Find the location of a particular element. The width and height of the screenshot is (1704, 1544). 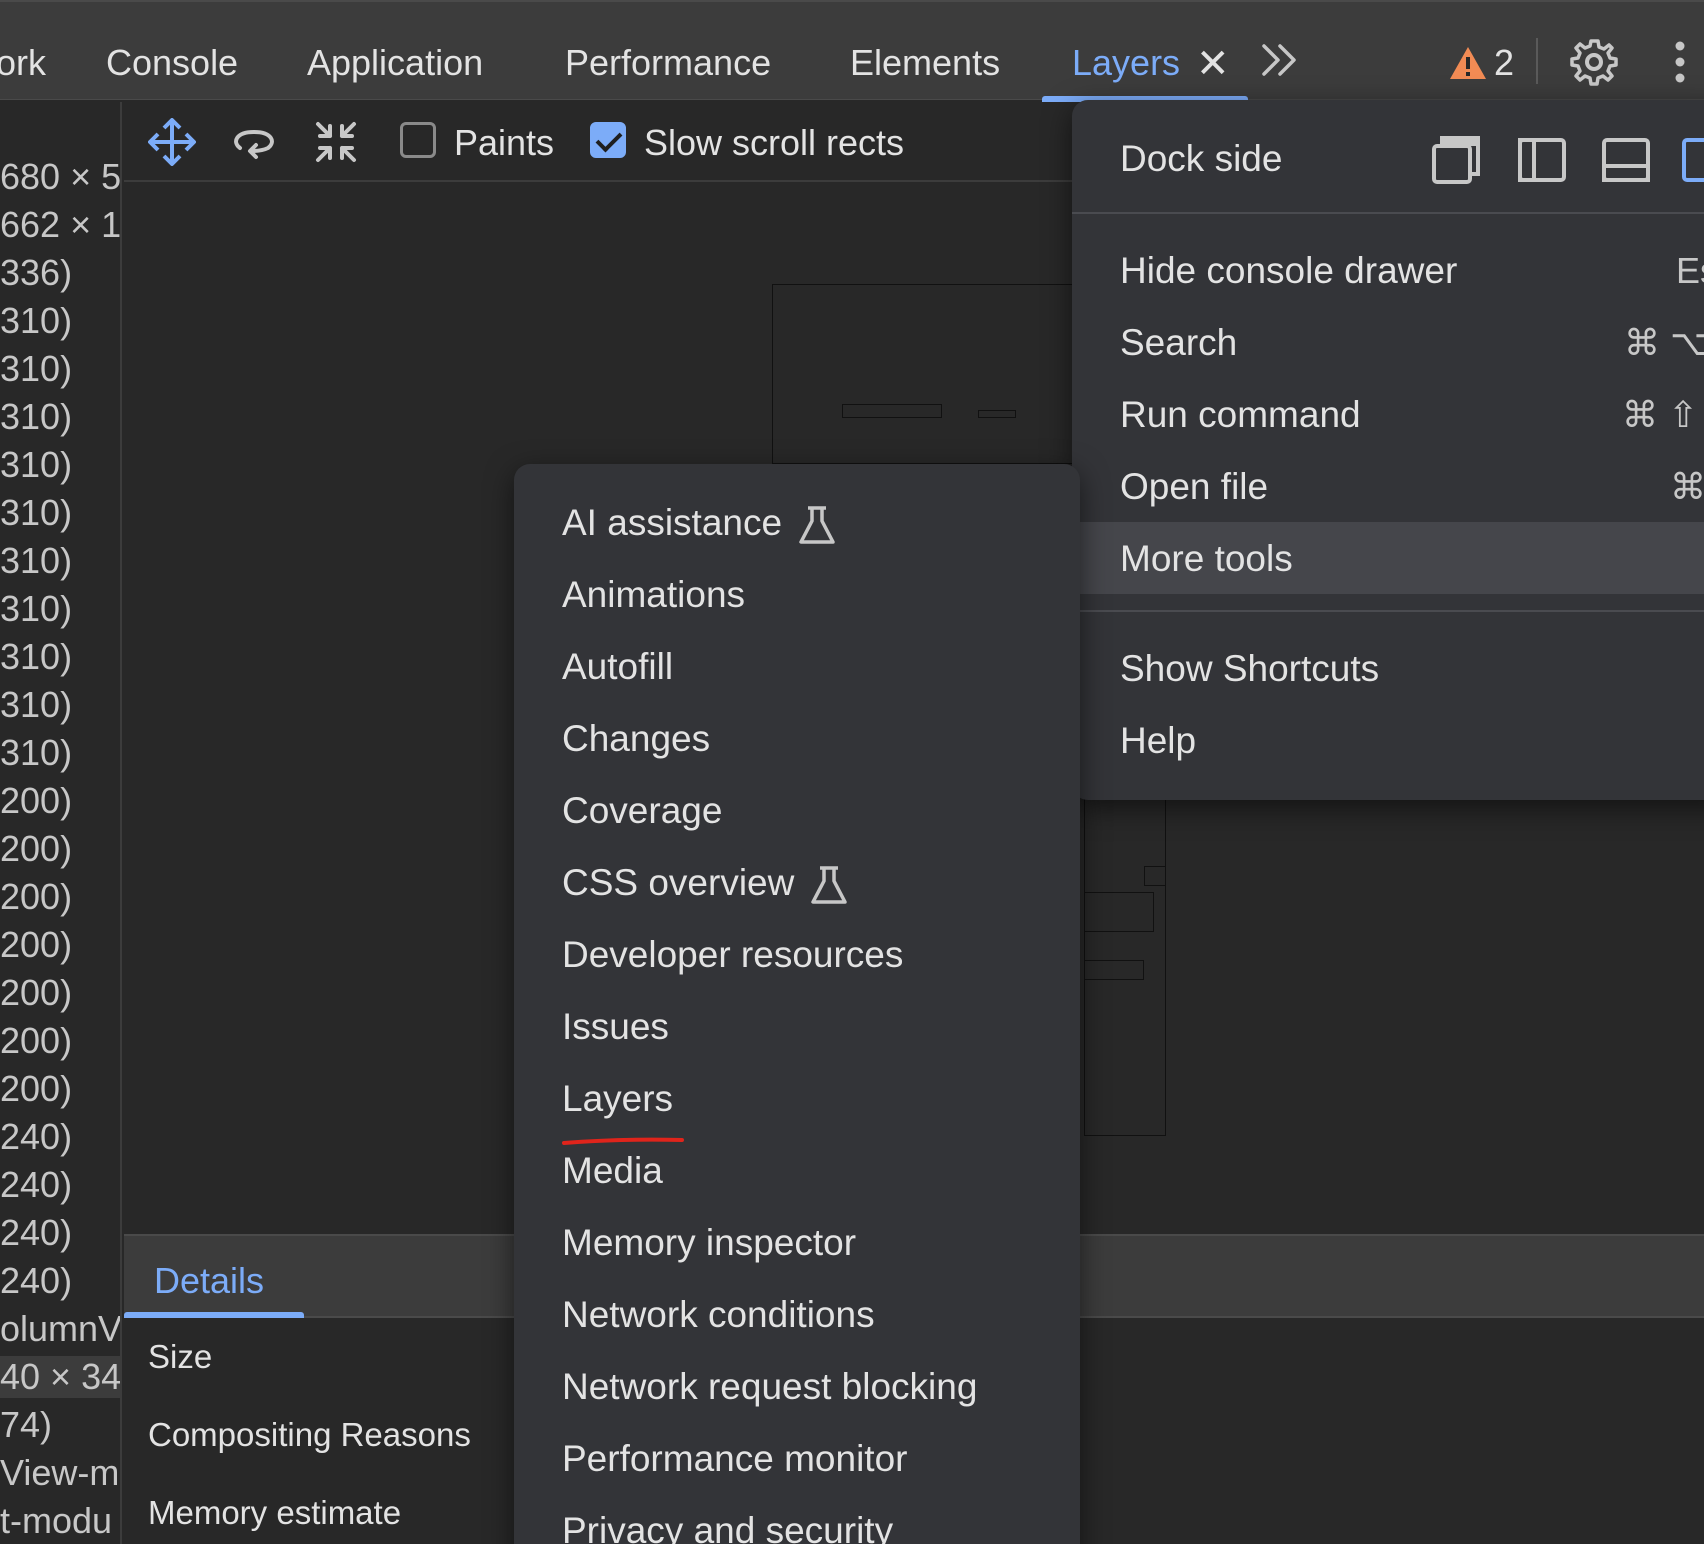

submenu-item-network-conditions: Network conditions is located at coordinates (718, 1315).